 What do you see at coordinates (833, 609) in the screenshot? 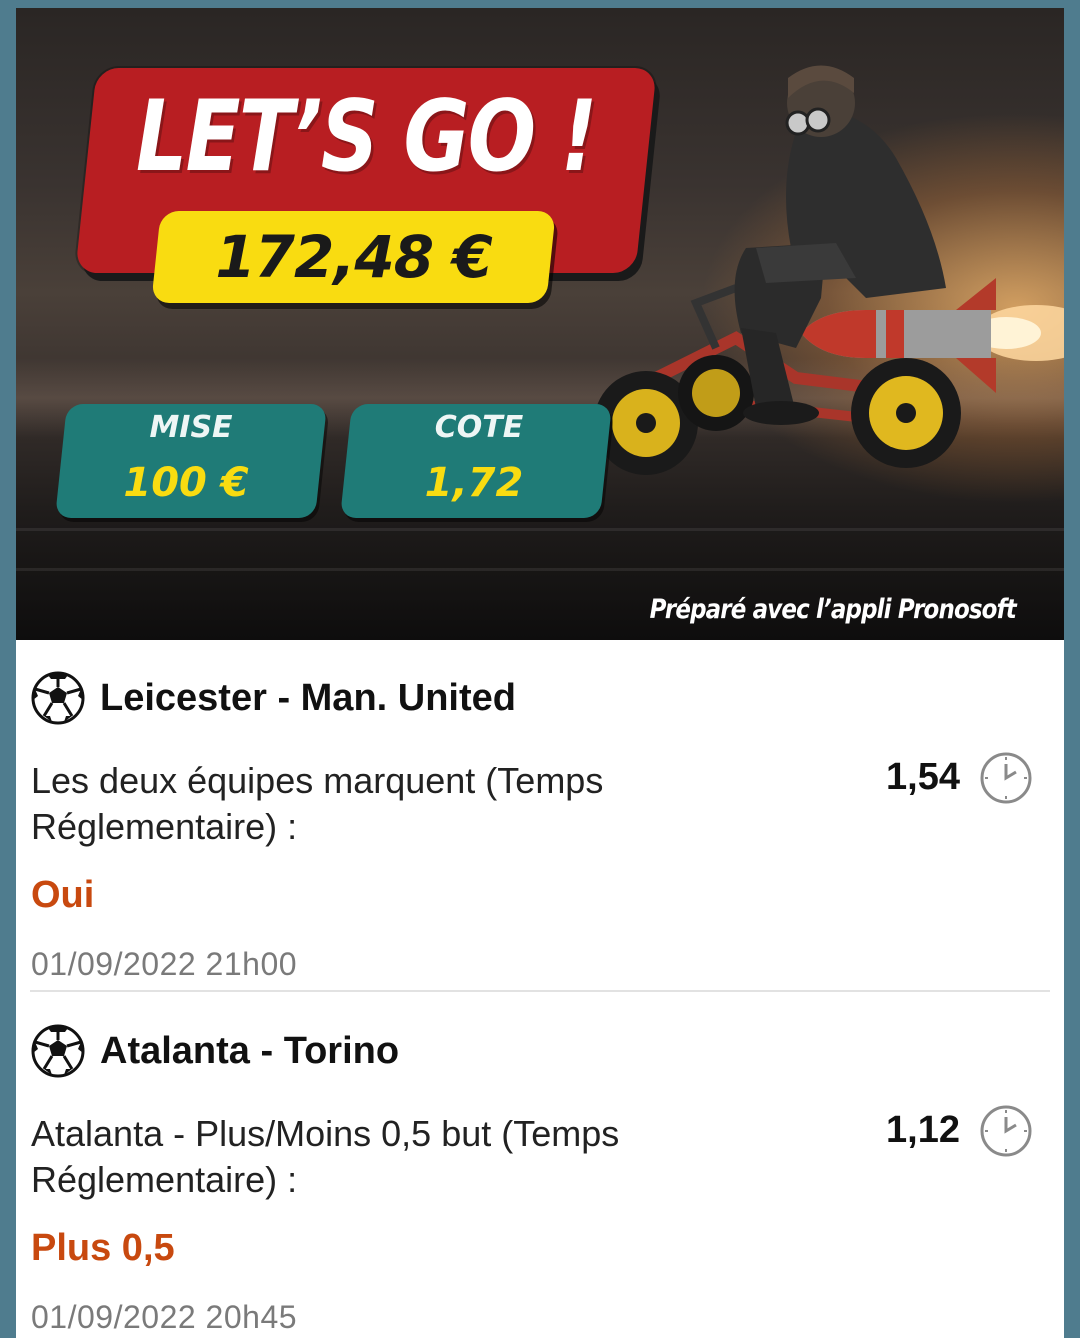
I see `app-credit: Préparé avec l’appli Pronosoft` at bounding box center [833, 609].